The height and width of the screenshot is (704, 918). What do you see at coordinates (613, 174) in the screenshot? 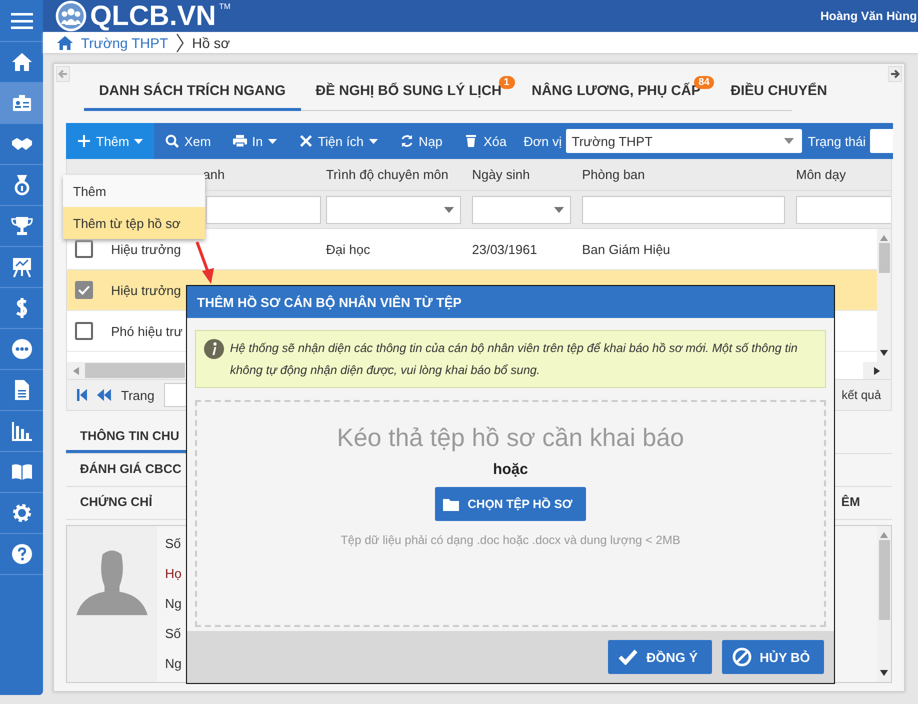
I see `column-header: Phòng ban` at bounding box center [613, 174].